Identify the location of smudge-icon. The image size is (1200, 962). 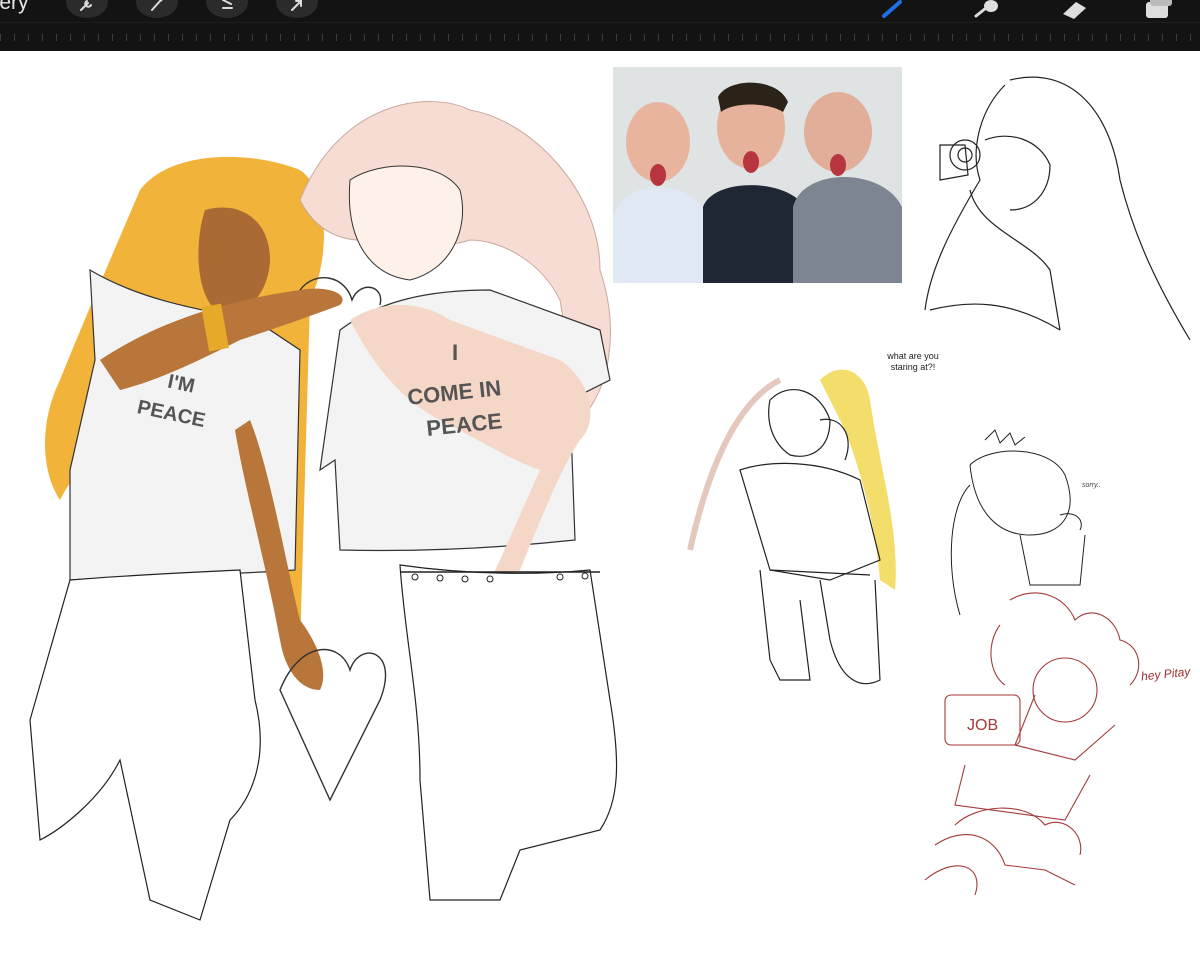
(986, 9).